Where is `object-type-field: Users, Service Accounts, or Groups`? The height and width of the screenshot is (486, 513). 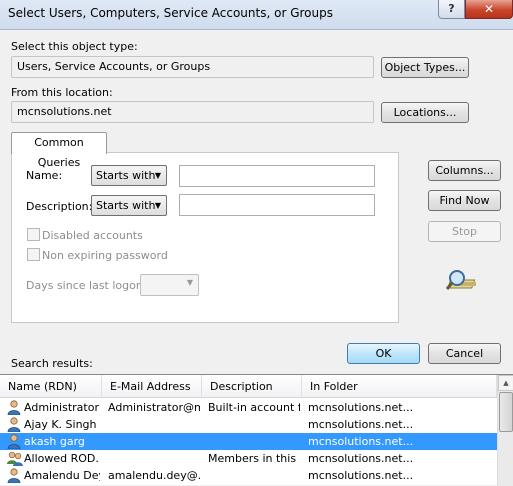 object-type-field: Users, Service Accounts, or Groups is located at coordinates (192, 67).